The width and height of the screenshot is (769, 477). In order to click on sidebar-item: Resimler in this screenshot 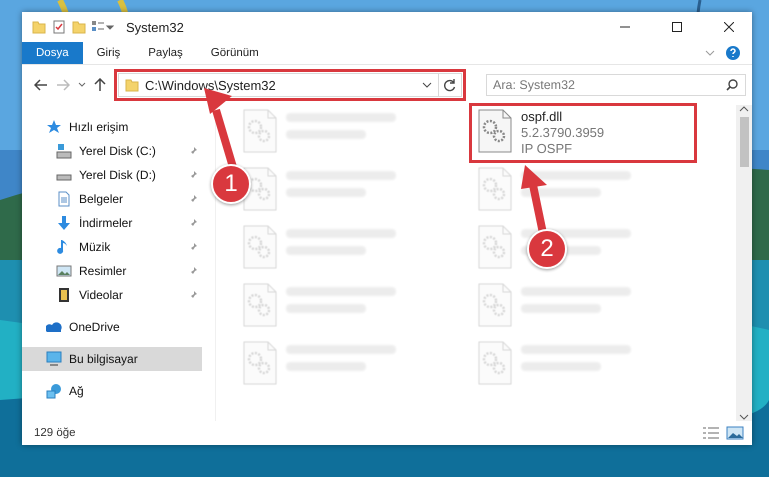, I will do `click(112, 271)`.